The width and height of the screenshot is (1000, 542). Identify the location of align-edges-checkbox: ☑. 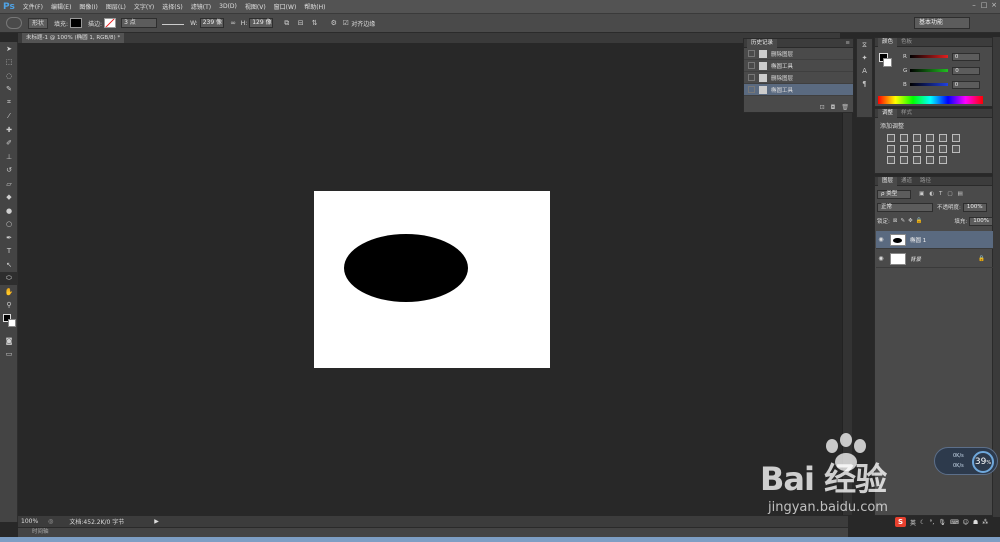
(345, 23).